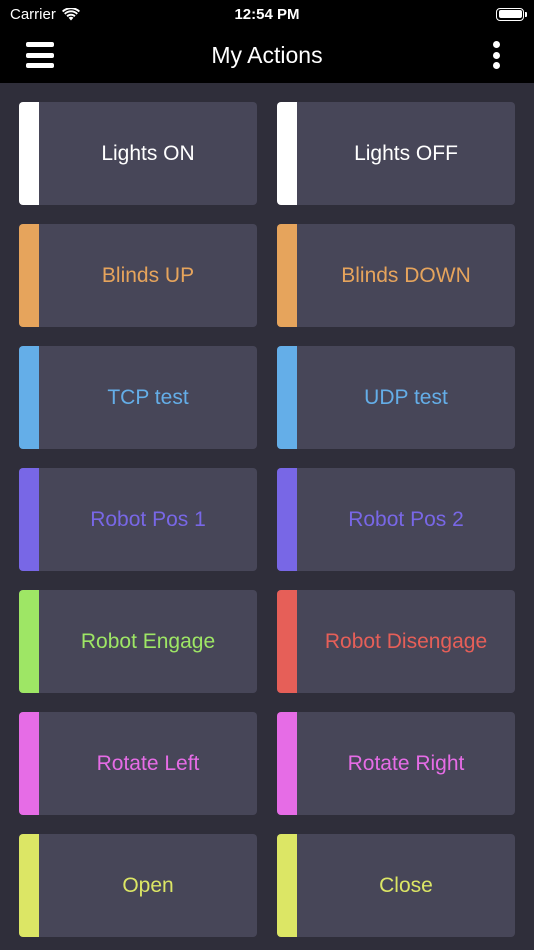 The width and height of the screenshot is (534, 950). I want to click on more-vertical-icon, so click(496, 55).